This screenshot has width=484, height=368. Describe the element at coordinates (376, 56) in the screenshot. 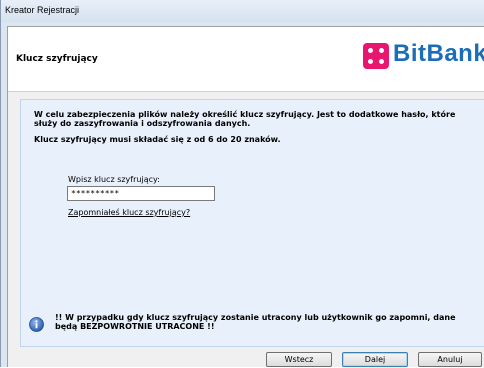

I see `bitbank-logo-icon` at that location.